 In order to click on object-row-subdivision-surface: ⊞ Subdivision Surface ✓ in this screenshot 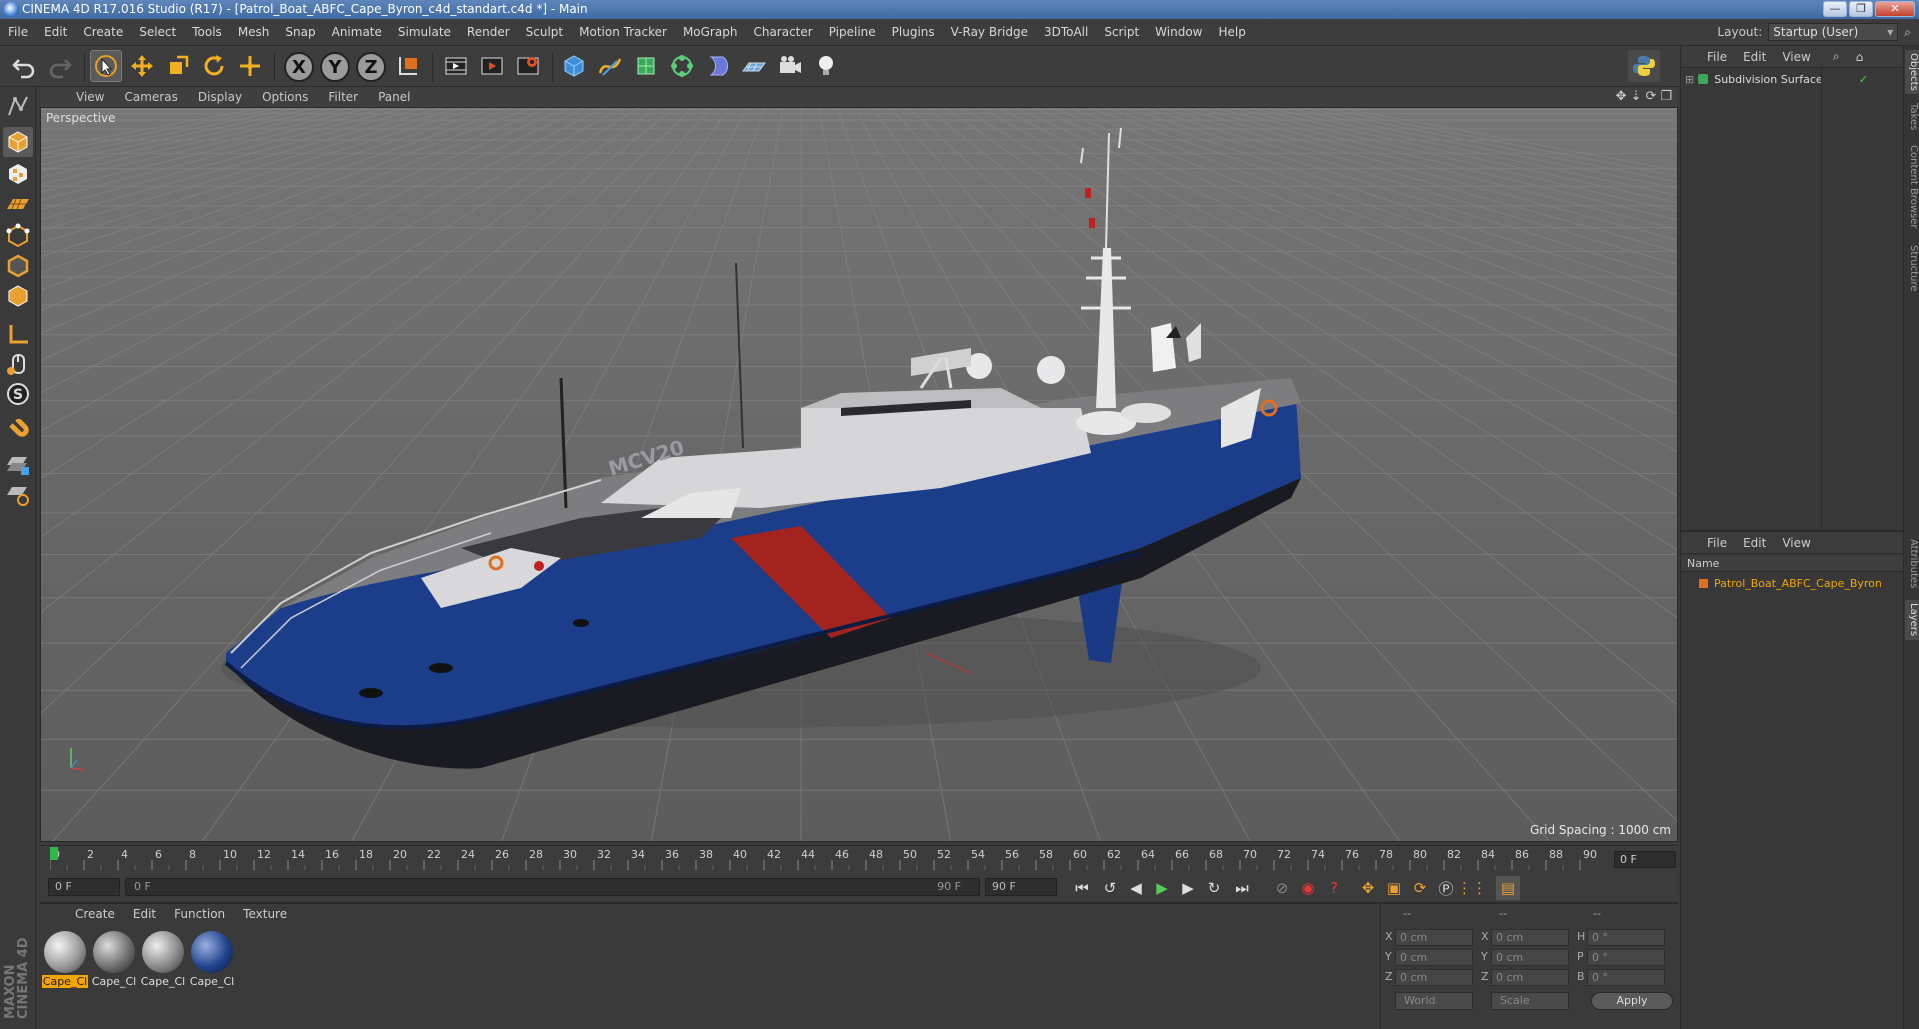, I will do `click(1792, 79)`.